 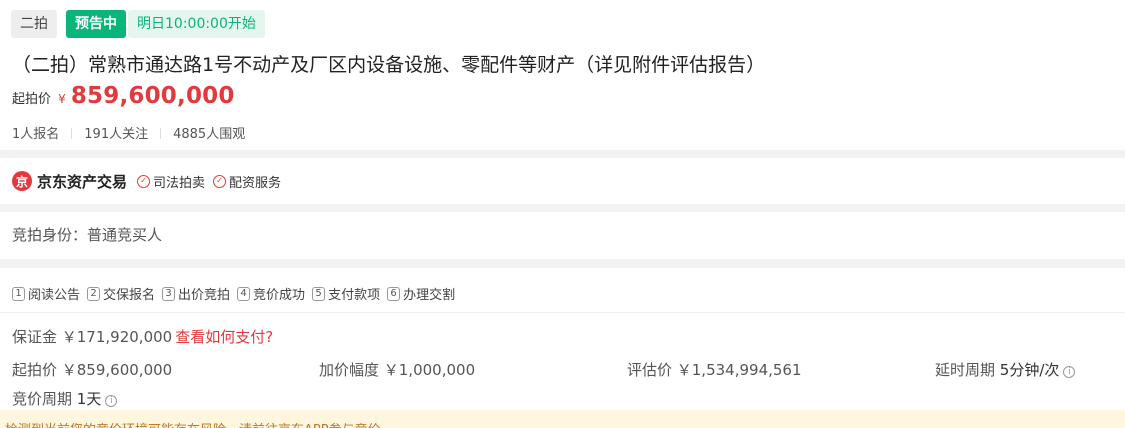 What do you see at coordinates (89, 399) in the screenshot?
I see `period-value: 1天` at bounding box center [89, 399].